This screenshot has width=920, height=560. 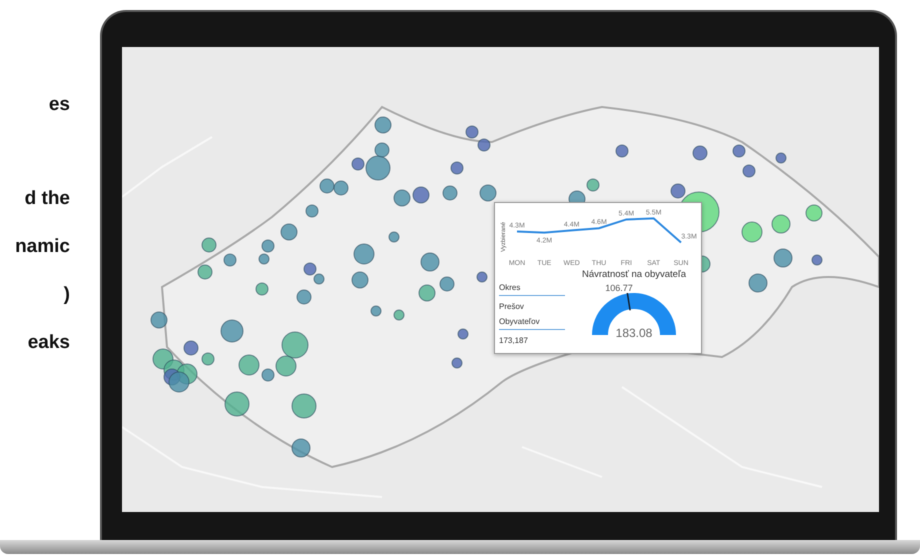 I want to click on target-marker, so click(x=628, y=301).